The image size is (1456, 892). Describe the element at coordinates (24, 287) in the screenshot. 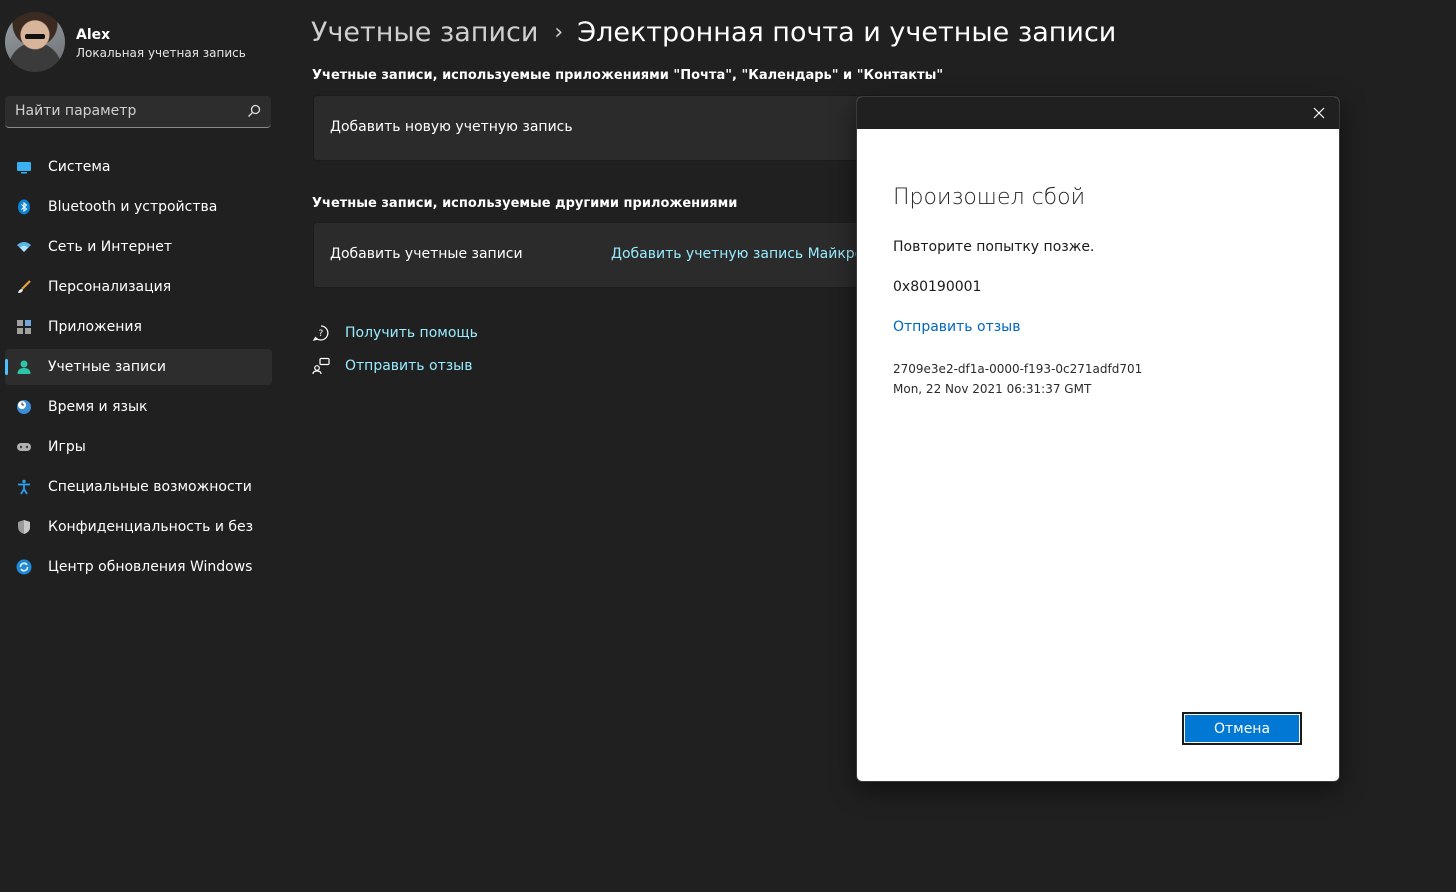

I see `brush-icon` at that location.